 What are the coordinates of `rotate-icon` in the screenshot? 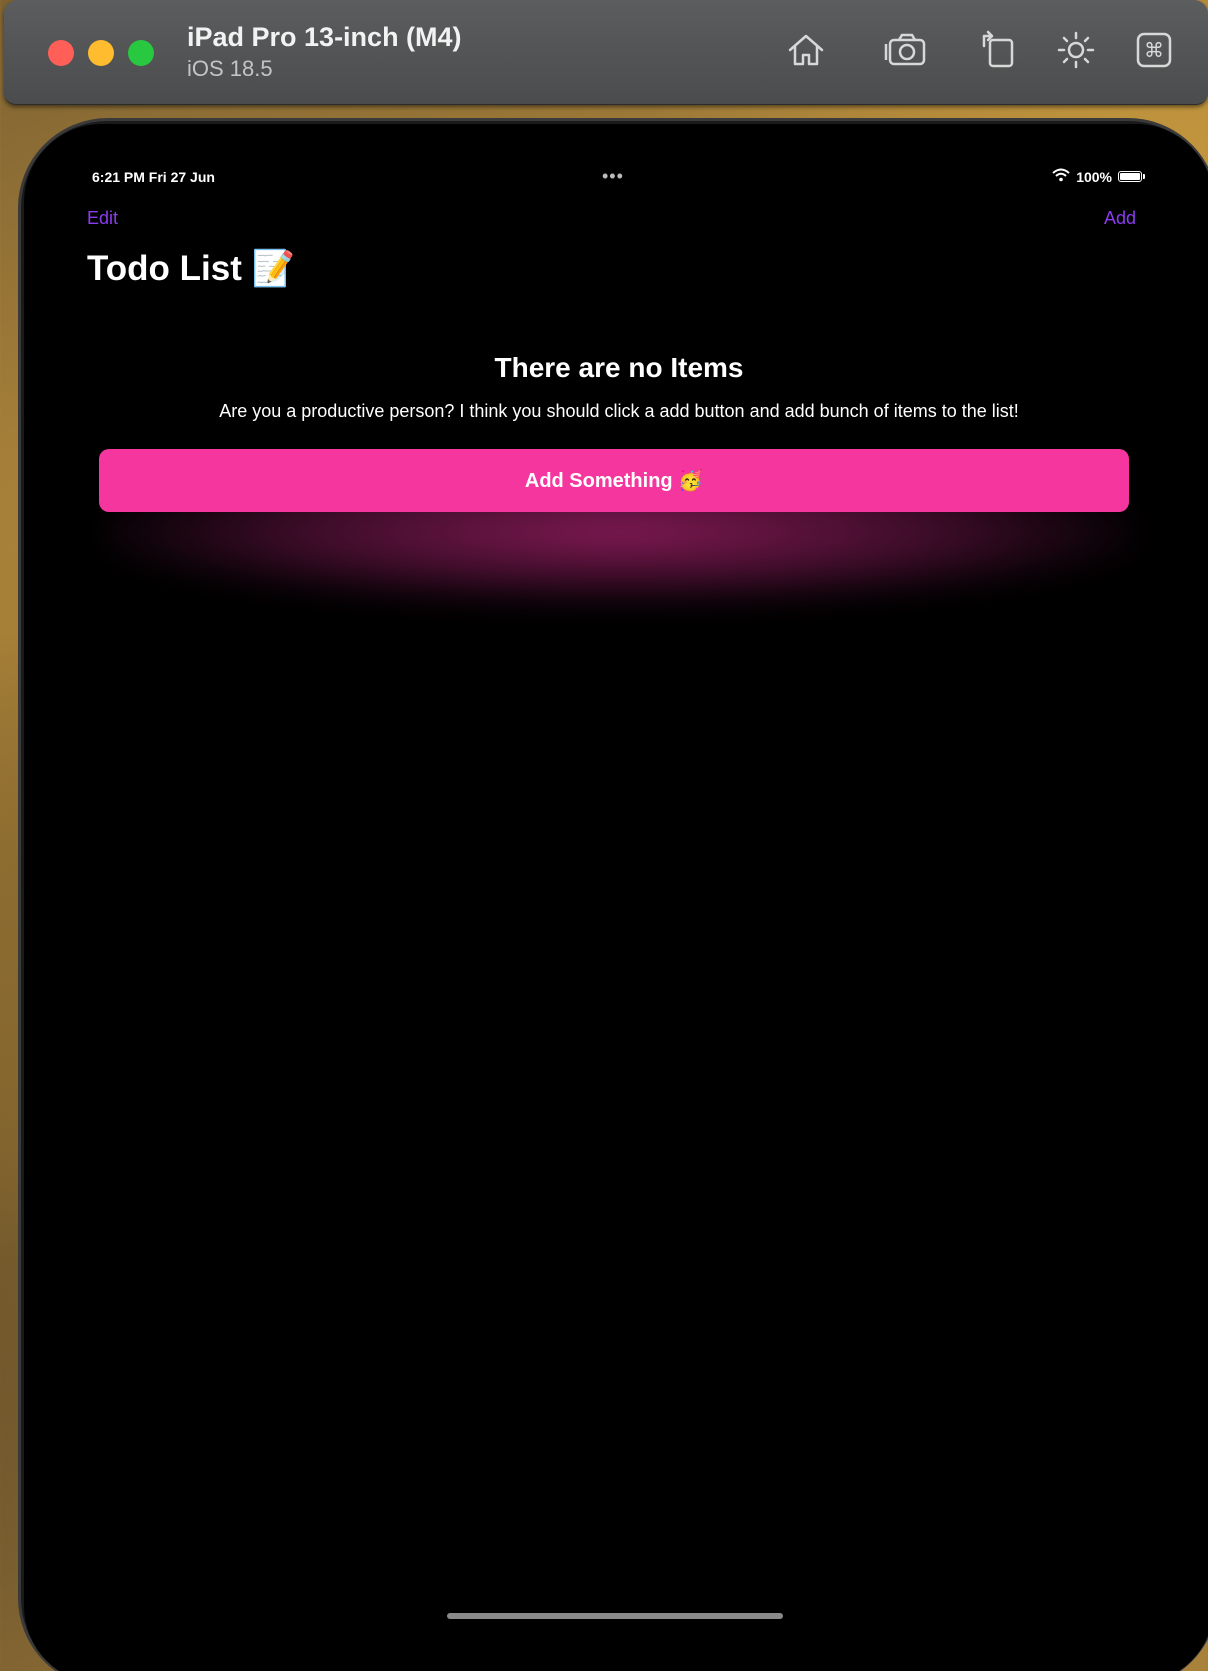 It's located at (998, 50).